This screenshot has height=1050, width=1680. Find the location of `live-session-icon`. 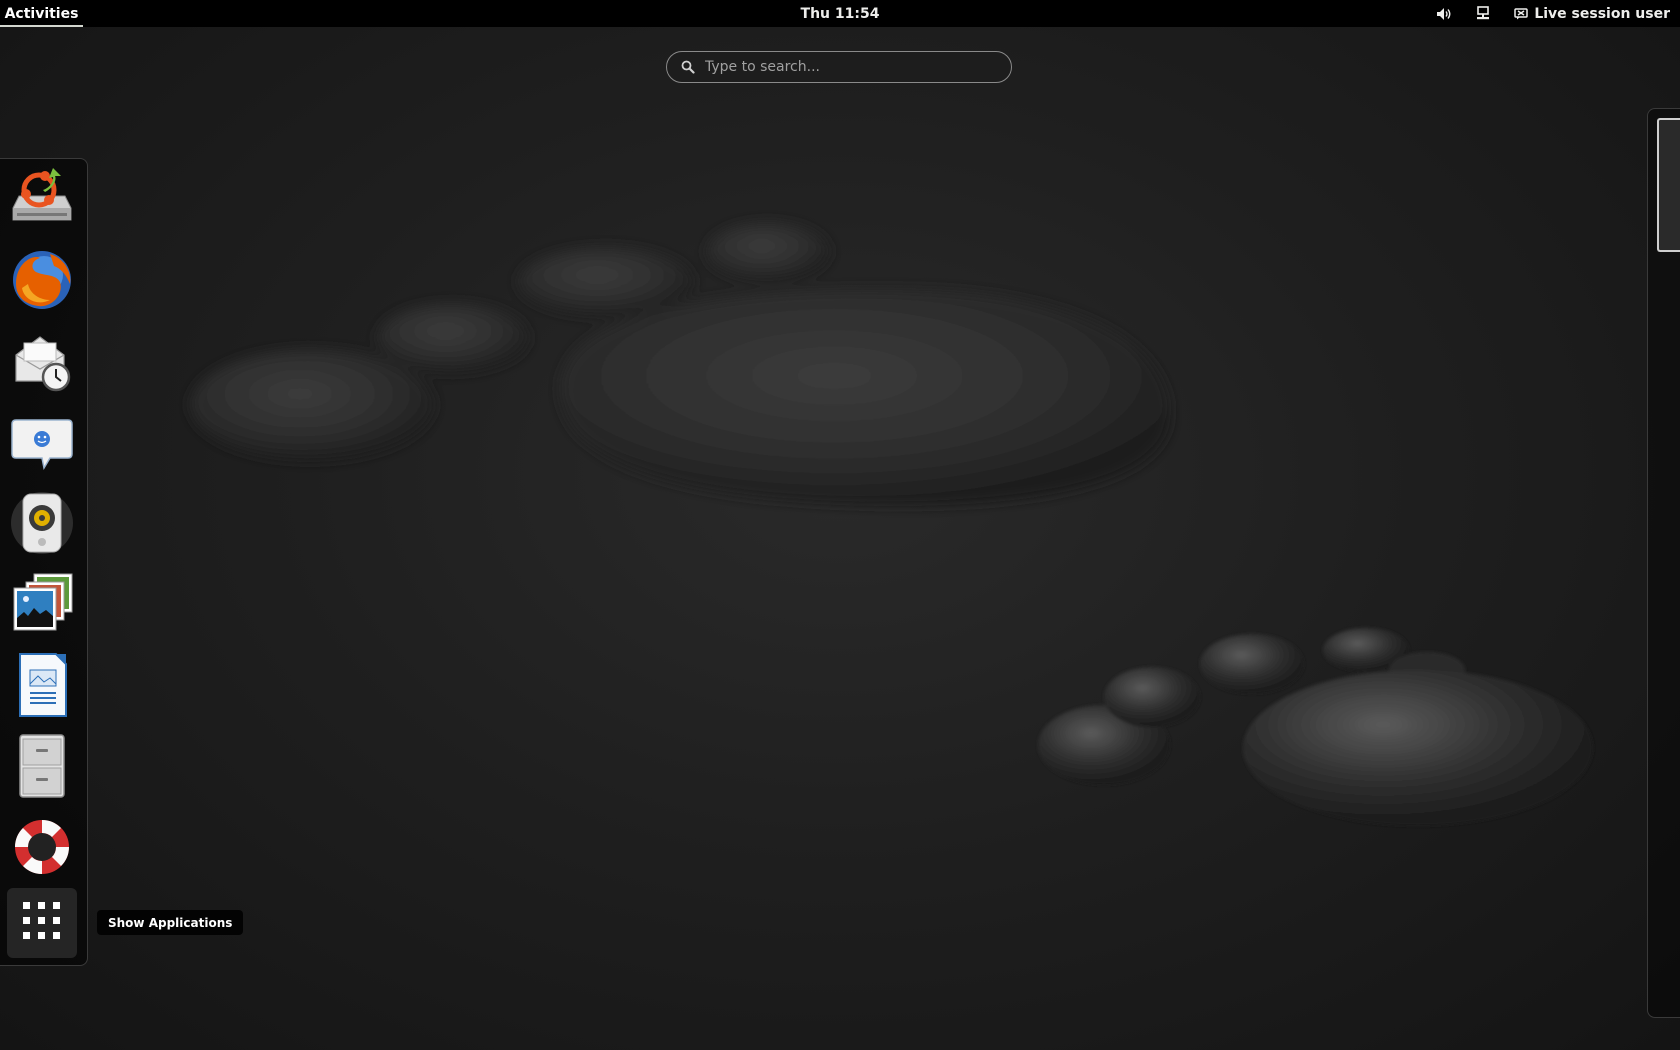

live-session-icon is located at coordinates (1521, 13).